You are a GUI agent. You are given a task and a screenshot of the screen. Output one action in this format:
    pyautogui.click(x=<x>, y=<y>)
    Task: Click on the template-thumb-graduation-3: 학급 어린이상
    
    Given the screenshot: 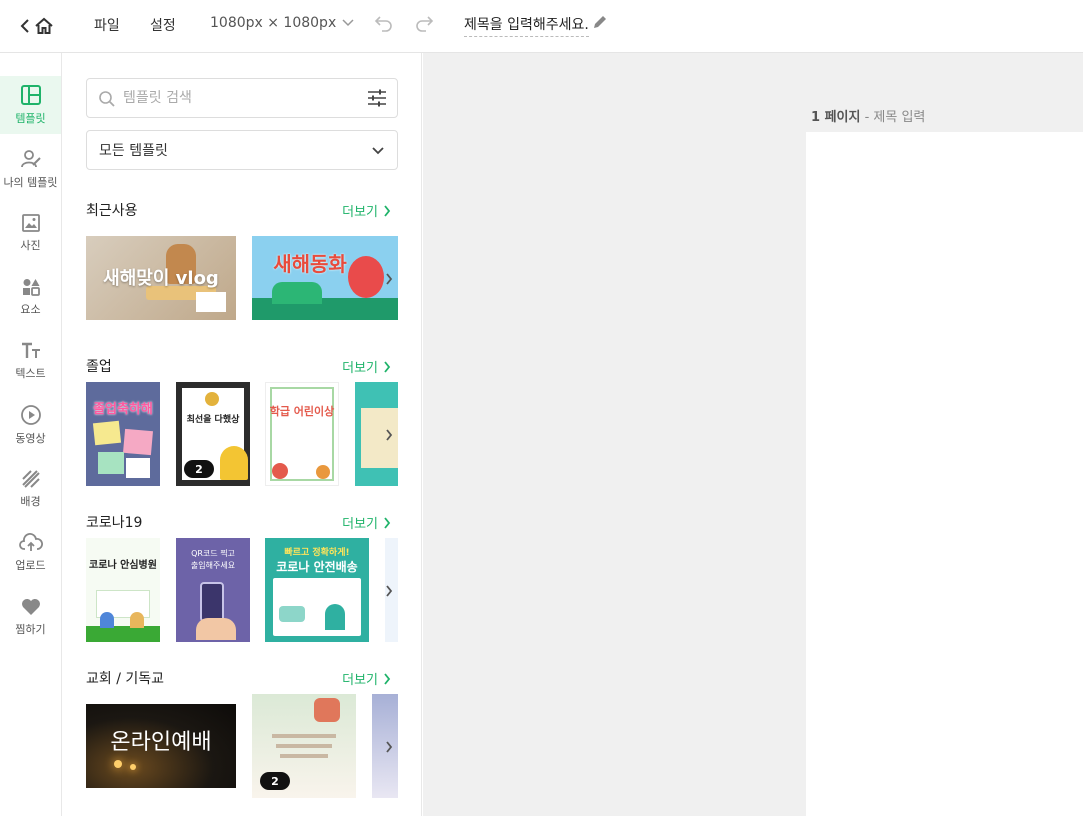 What is the action you would take?
    pyautogui.click(x=302, y=434)
    